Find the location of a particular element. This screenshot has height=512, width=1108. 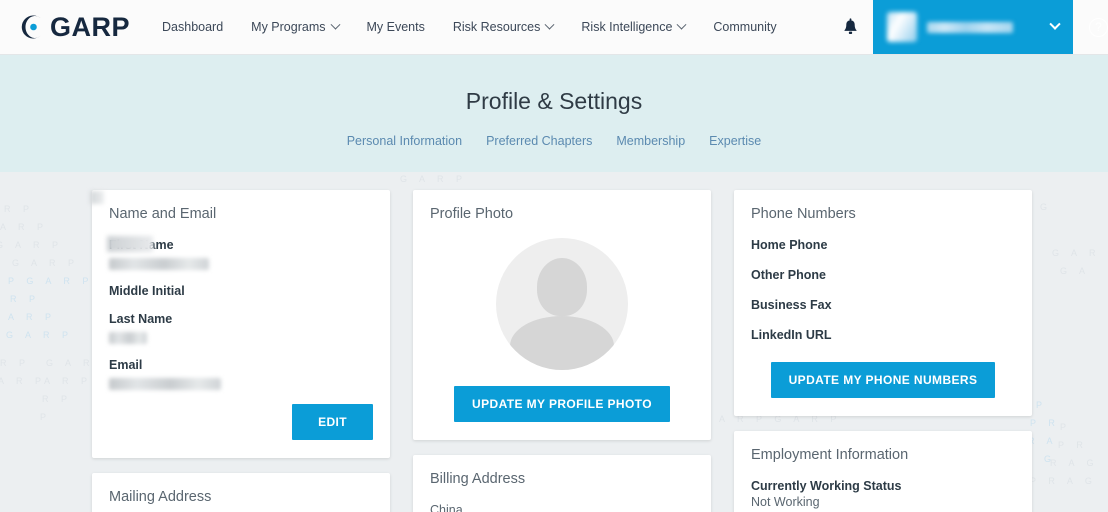

nav-item-dashboard: Dashboard is located at coordinates (192, 27).